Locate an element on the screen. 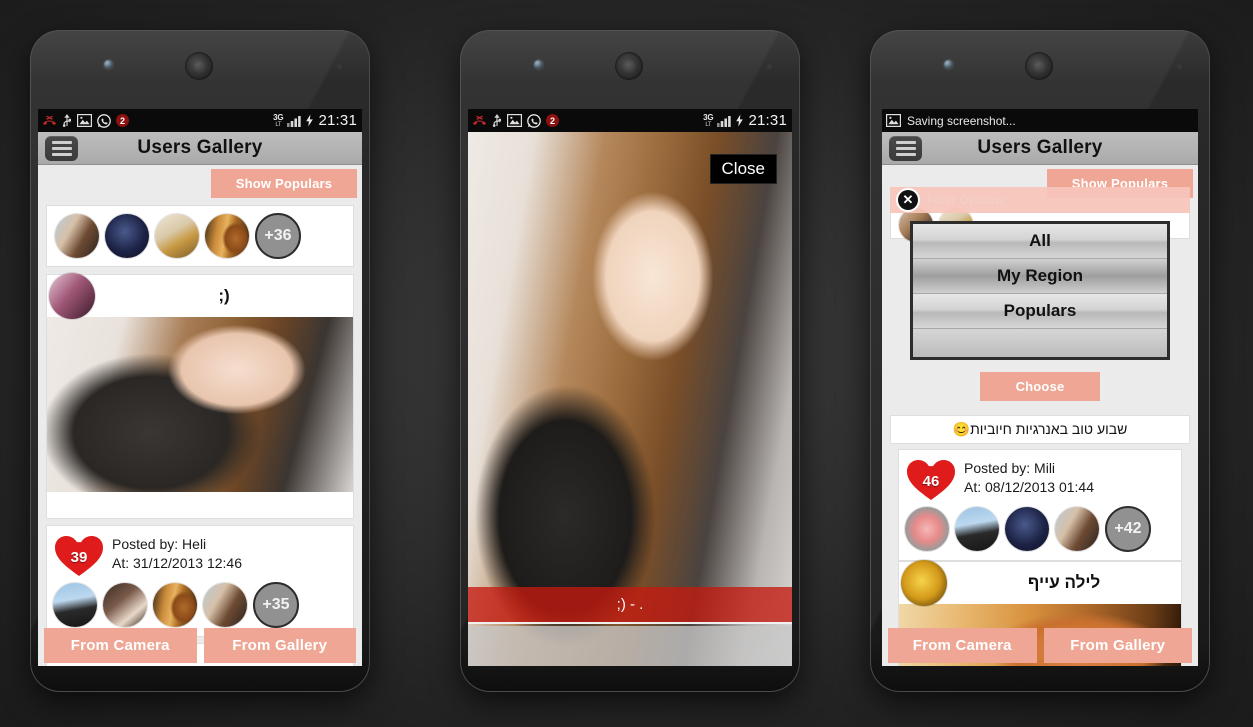 This screenshot has width=1253, height=727. post-meta-lines: Posted by: Heli At: 31/12/2013 12:46 is located at coordinates (177, 553).